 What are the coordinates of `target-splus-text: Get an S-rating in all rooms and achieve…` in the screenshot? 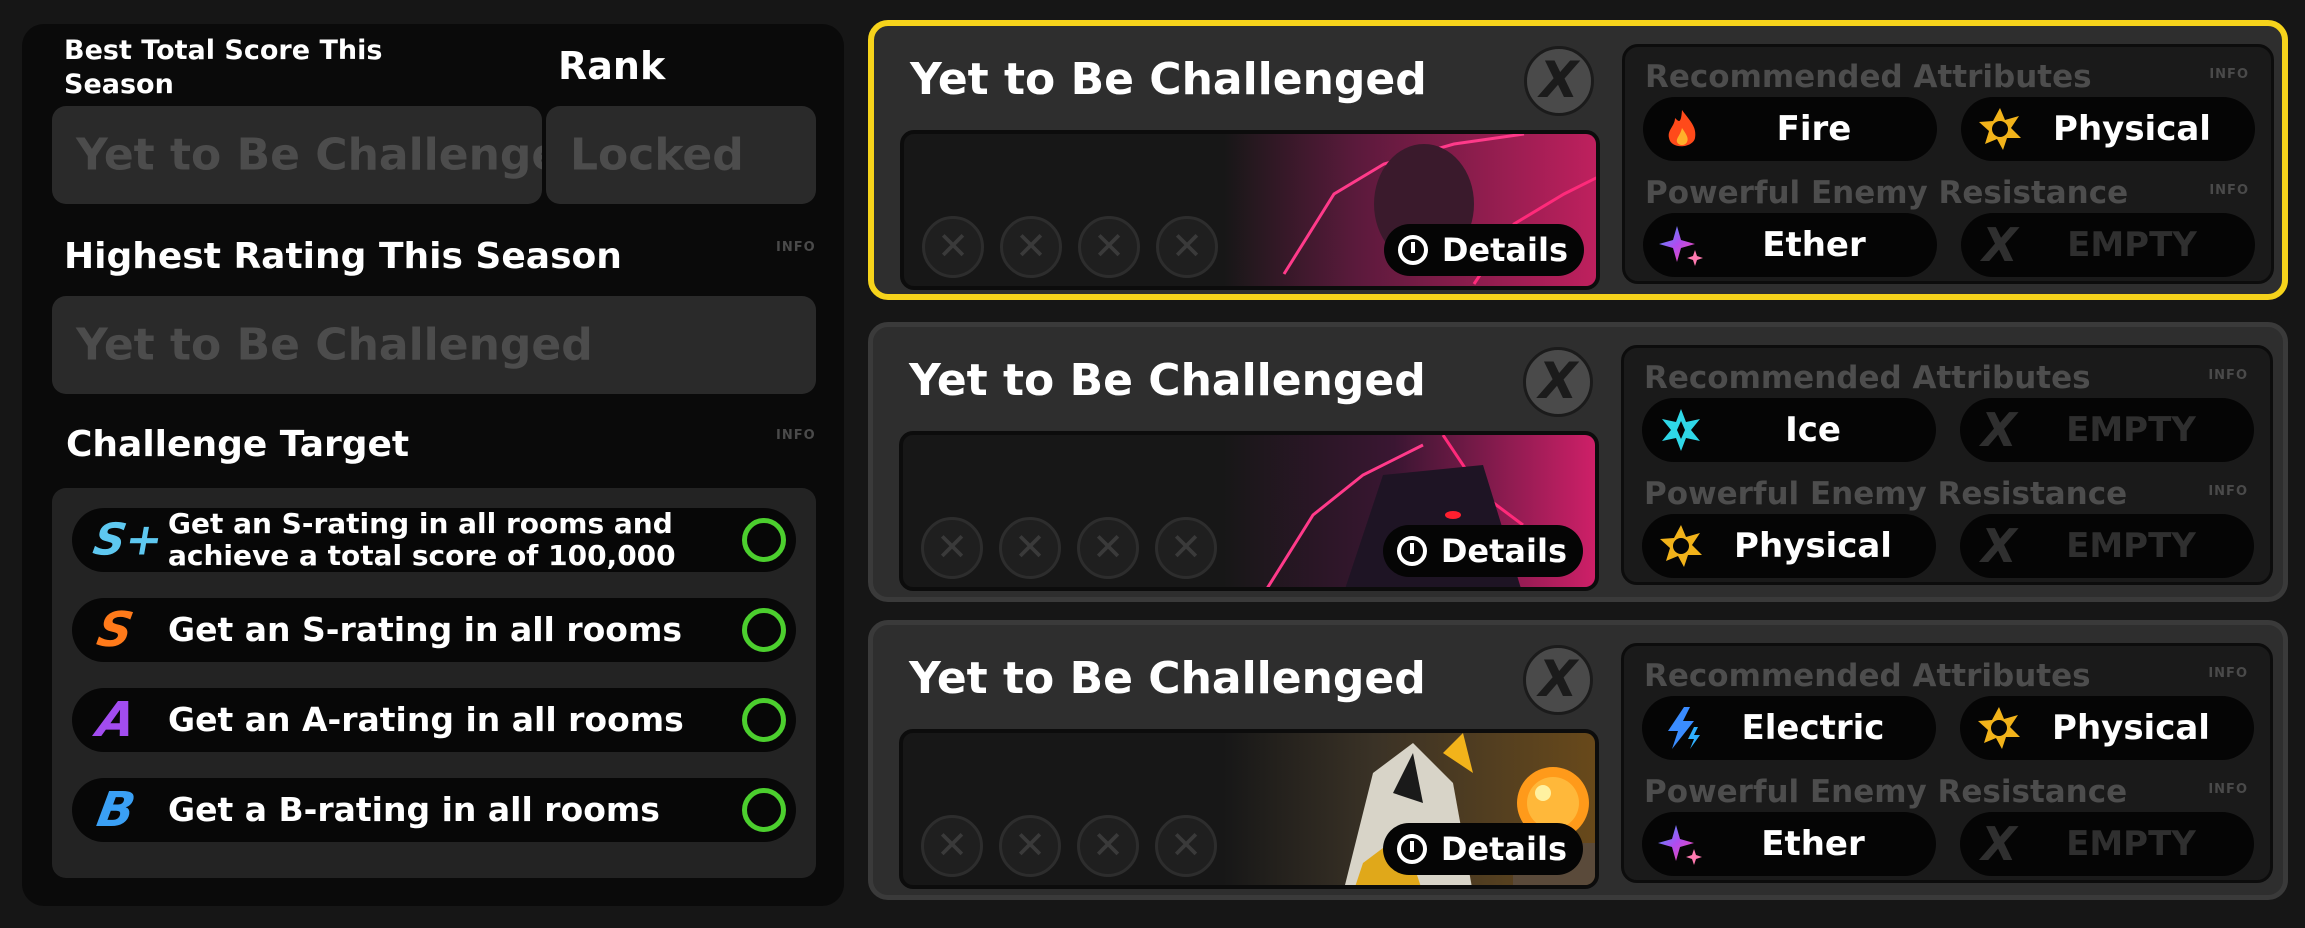 It's located at (422, 540).